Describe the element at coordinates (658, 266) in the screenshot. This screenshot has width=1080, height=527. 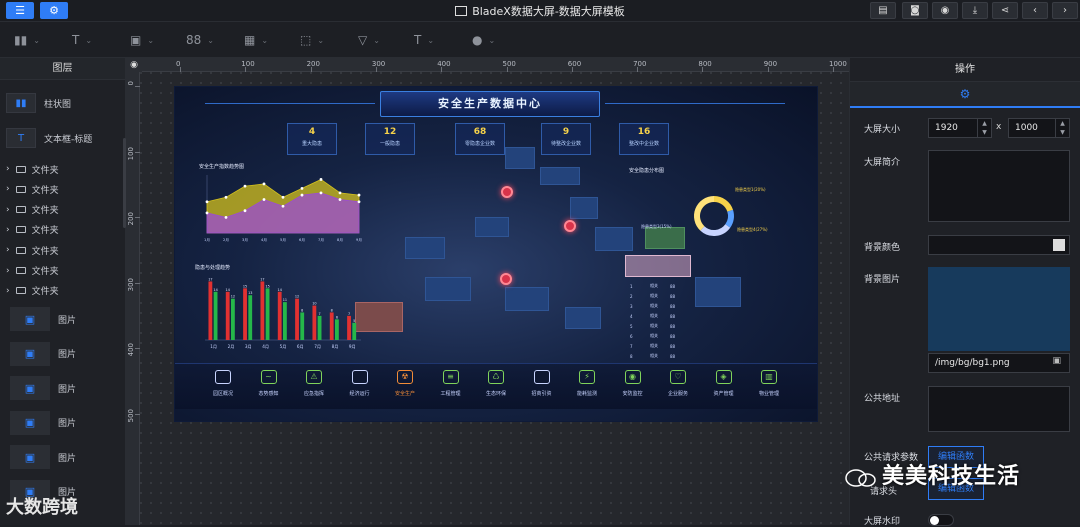
I see `selected-highlight-box` at that location.